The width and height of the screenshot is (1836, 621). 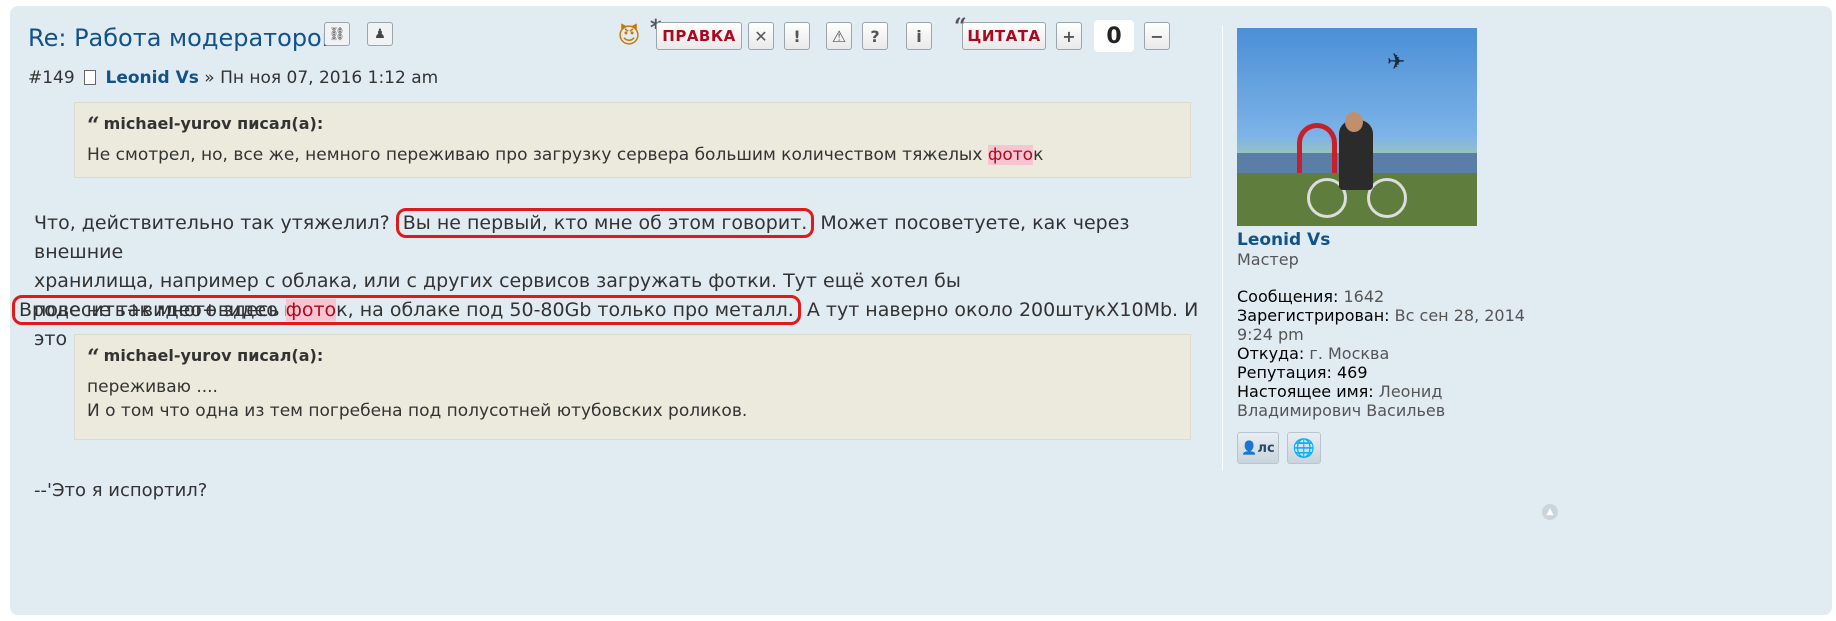 What do you see at coordinates (1069, 36) in the screenshot?
I see `vote-up-button: +` at bounding box center [1069, 36].